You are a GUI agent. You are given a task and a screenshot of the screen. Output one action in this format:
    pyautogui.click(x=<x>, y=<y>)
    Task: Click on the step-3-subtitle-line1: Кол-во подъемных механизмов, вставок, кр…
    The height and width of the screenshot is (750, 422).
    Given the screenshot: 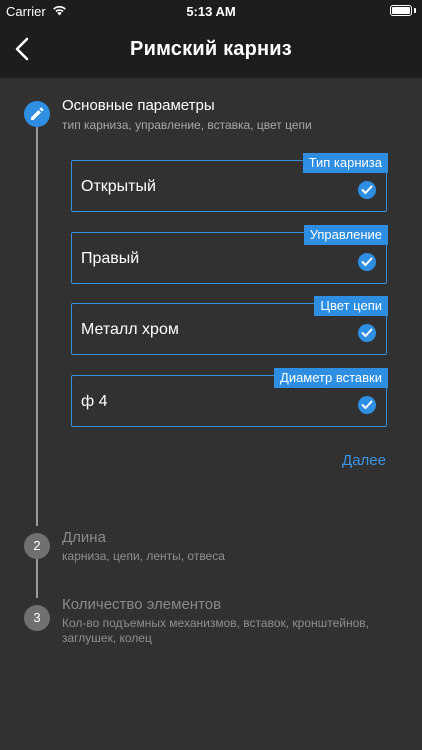 What is the action you would take?
    pyautogui.click(x=216, y=623)
    